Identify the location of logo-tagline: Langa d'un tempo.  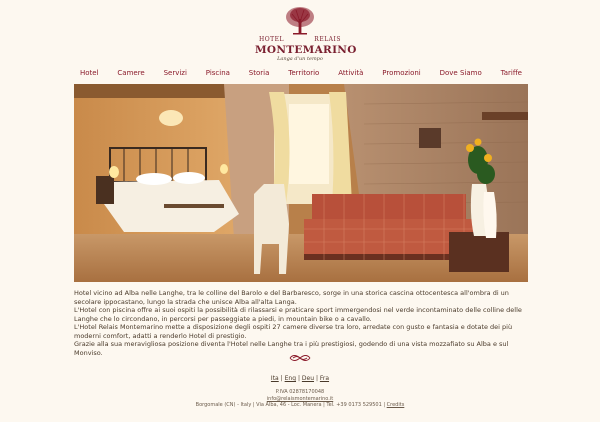
(300, 59).